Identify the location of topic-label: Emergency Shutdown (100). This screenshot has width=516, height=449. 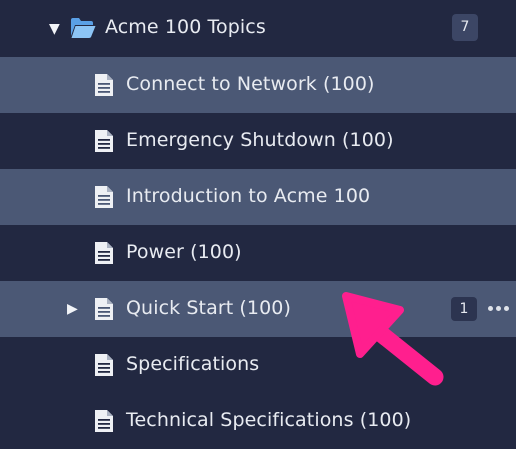
(260, 140).